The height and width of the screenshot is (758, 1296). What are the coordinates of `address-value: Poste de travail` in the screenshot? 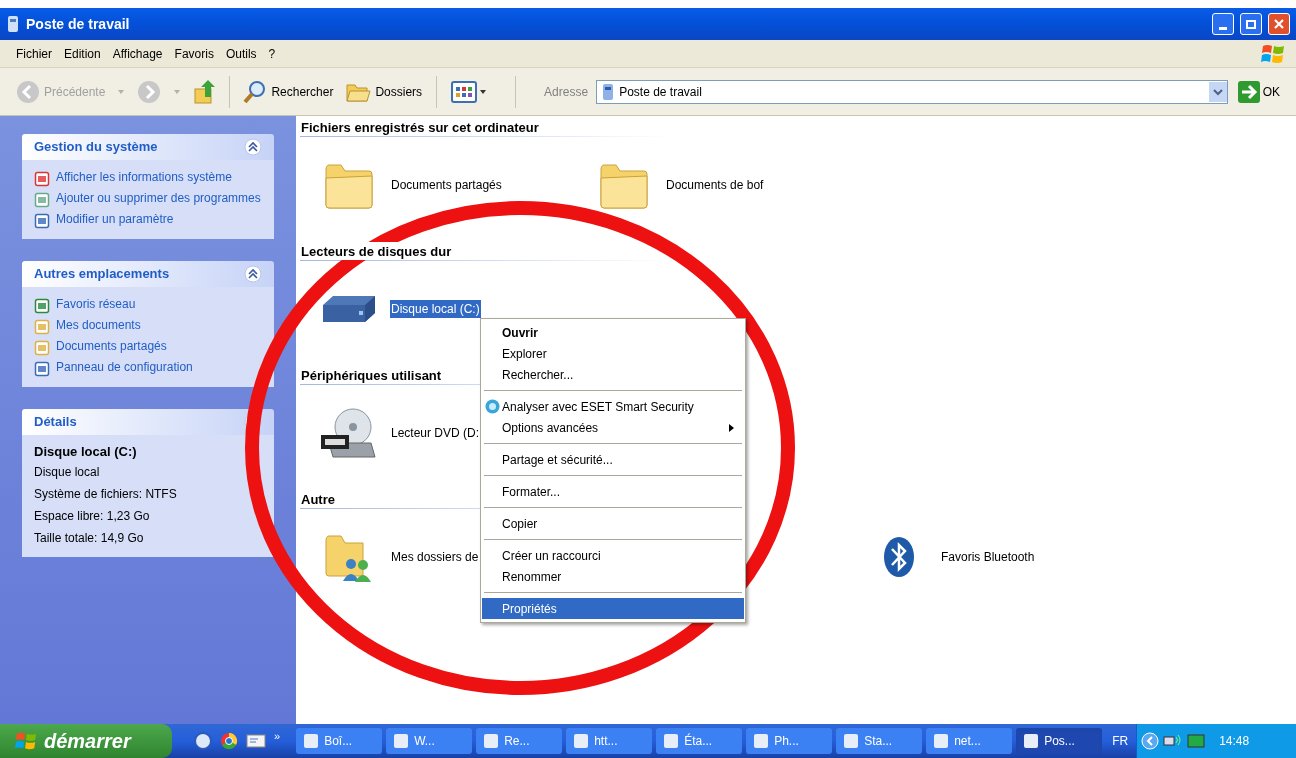 It's located at (661, 92).